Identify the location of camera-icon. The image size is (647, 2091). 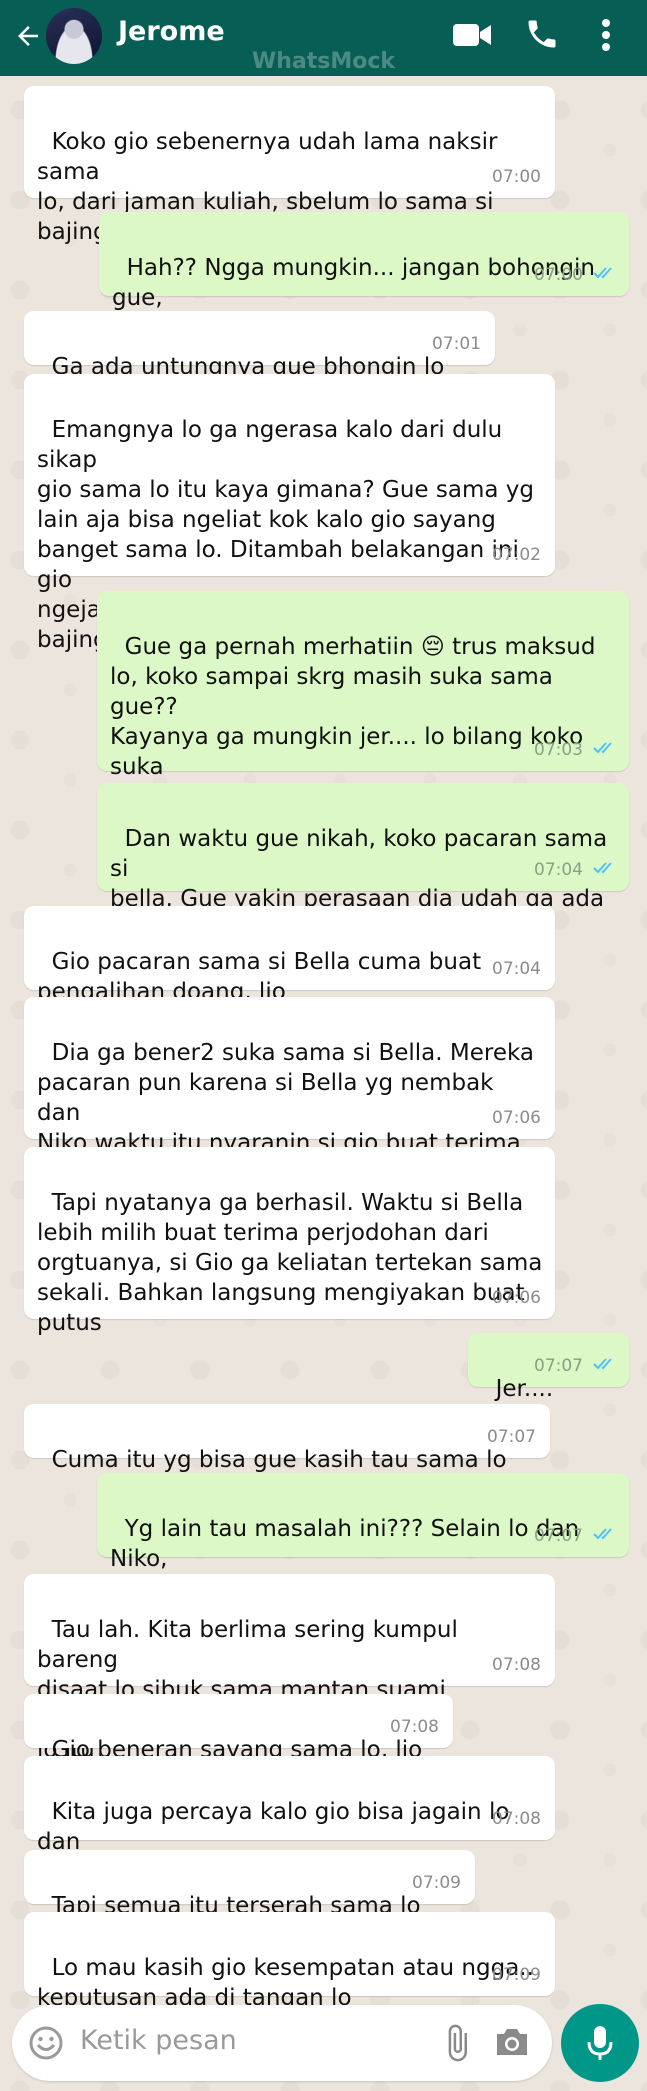
(512, 2044).